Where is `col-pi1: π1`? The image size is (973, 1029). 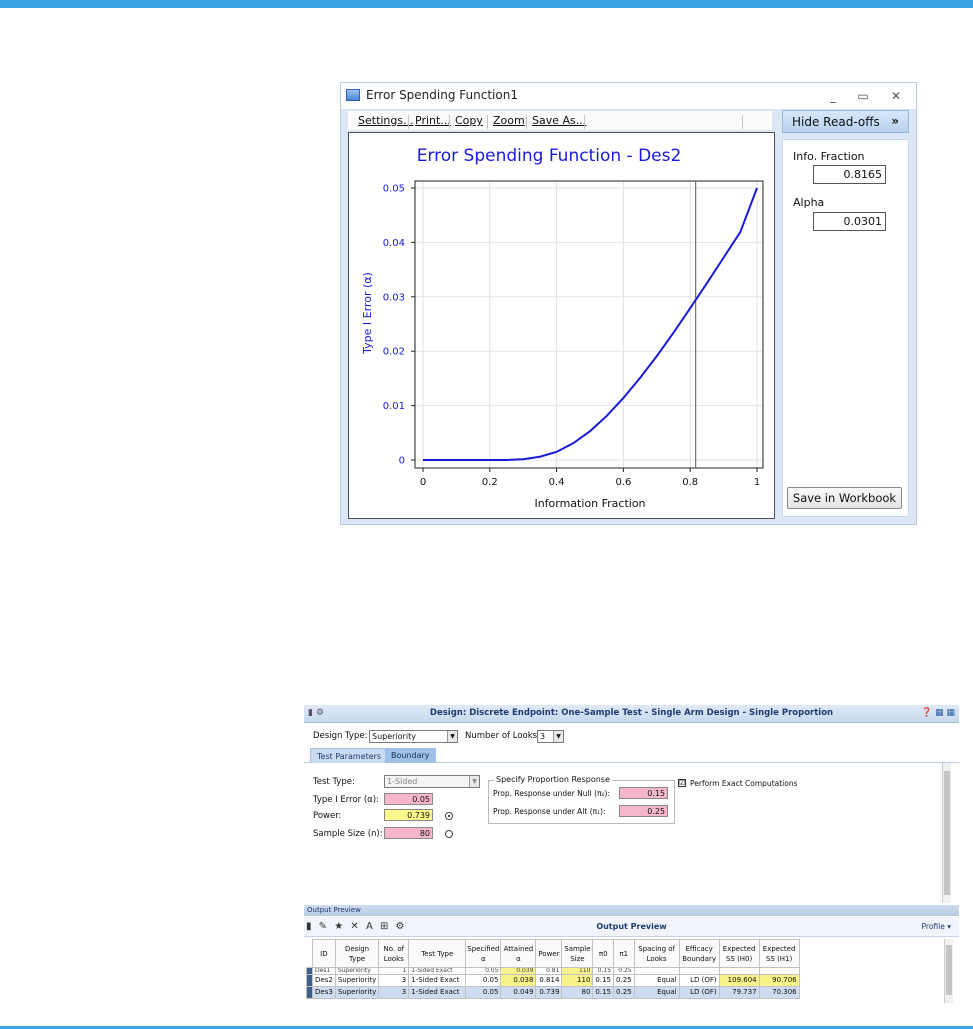
col-pi1: π1 is located at coordinates (624, 953).